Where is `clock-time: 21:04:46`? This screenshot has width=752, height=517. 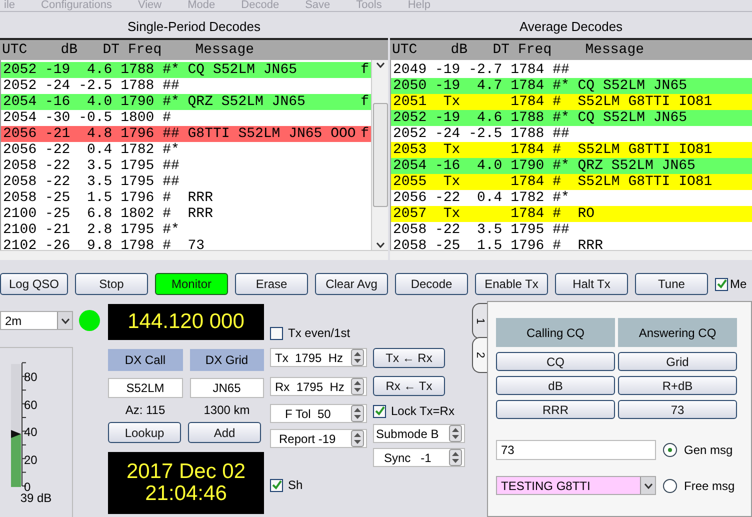 clock-time: 21:04:46 is located at coordinates (186, 494).